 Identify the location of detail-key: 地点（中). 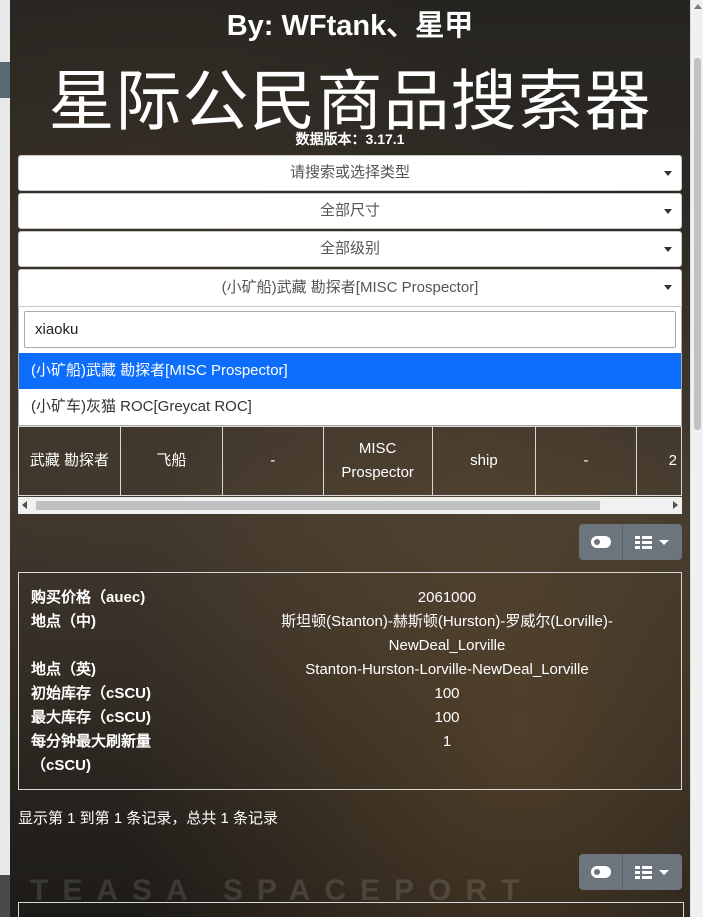
(63, 621).